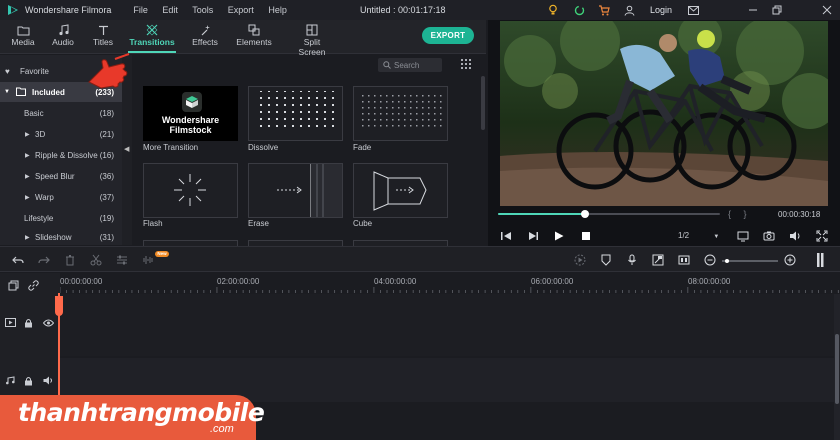 Image resolution: width=840 pixels, height=440 pixels. What do you see at coordinates (61, 176) in the screenshot?
I see `category-speed-blur: ▶ Speed Blur (36)` at bounding box center [61, 176].